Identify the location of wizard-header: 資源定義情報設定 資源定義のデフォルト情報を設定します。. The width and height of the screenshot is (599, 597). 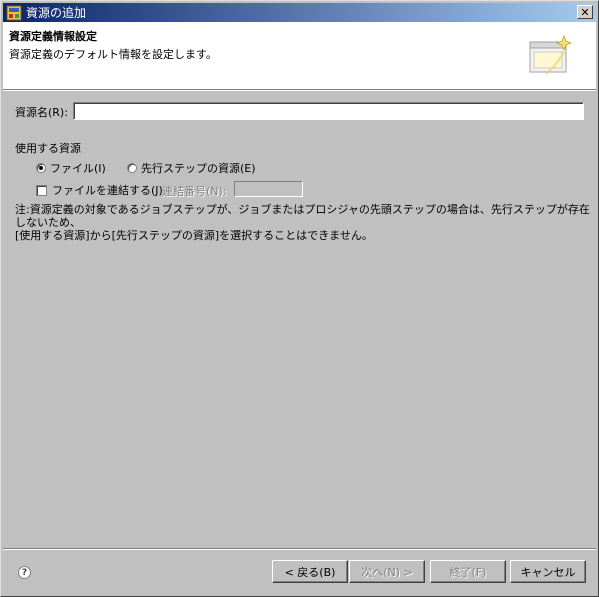
(299, 56).